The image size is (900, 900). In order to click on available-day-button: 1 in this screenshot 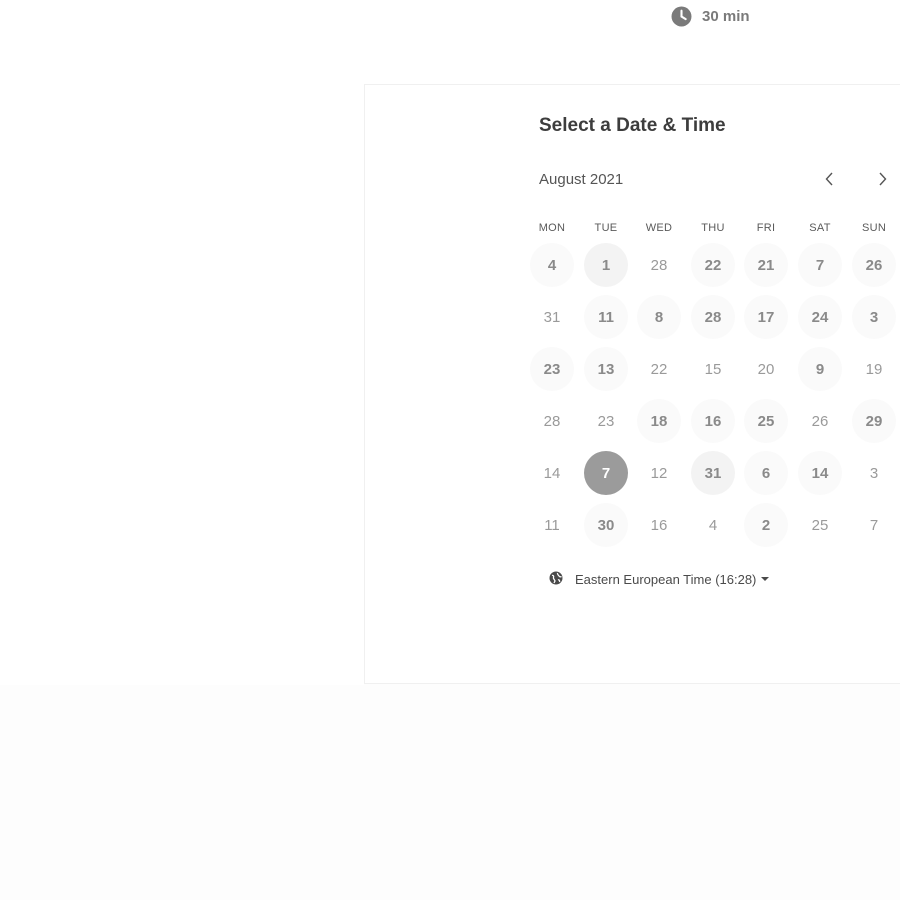, I will do `click(606, 265)`.